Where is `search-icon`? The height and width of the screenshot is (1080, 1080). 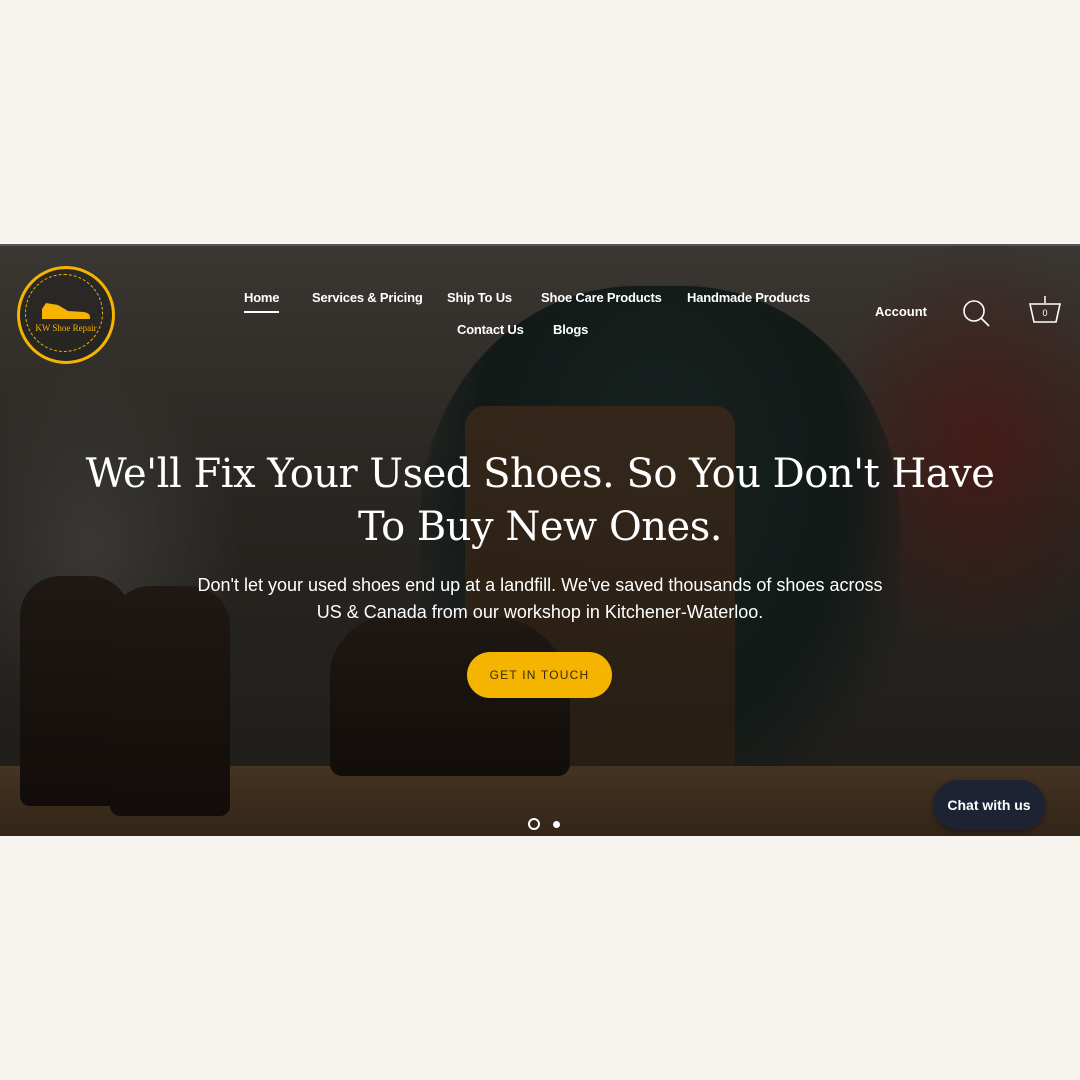
search-icon is located at coordinates (976, 313).